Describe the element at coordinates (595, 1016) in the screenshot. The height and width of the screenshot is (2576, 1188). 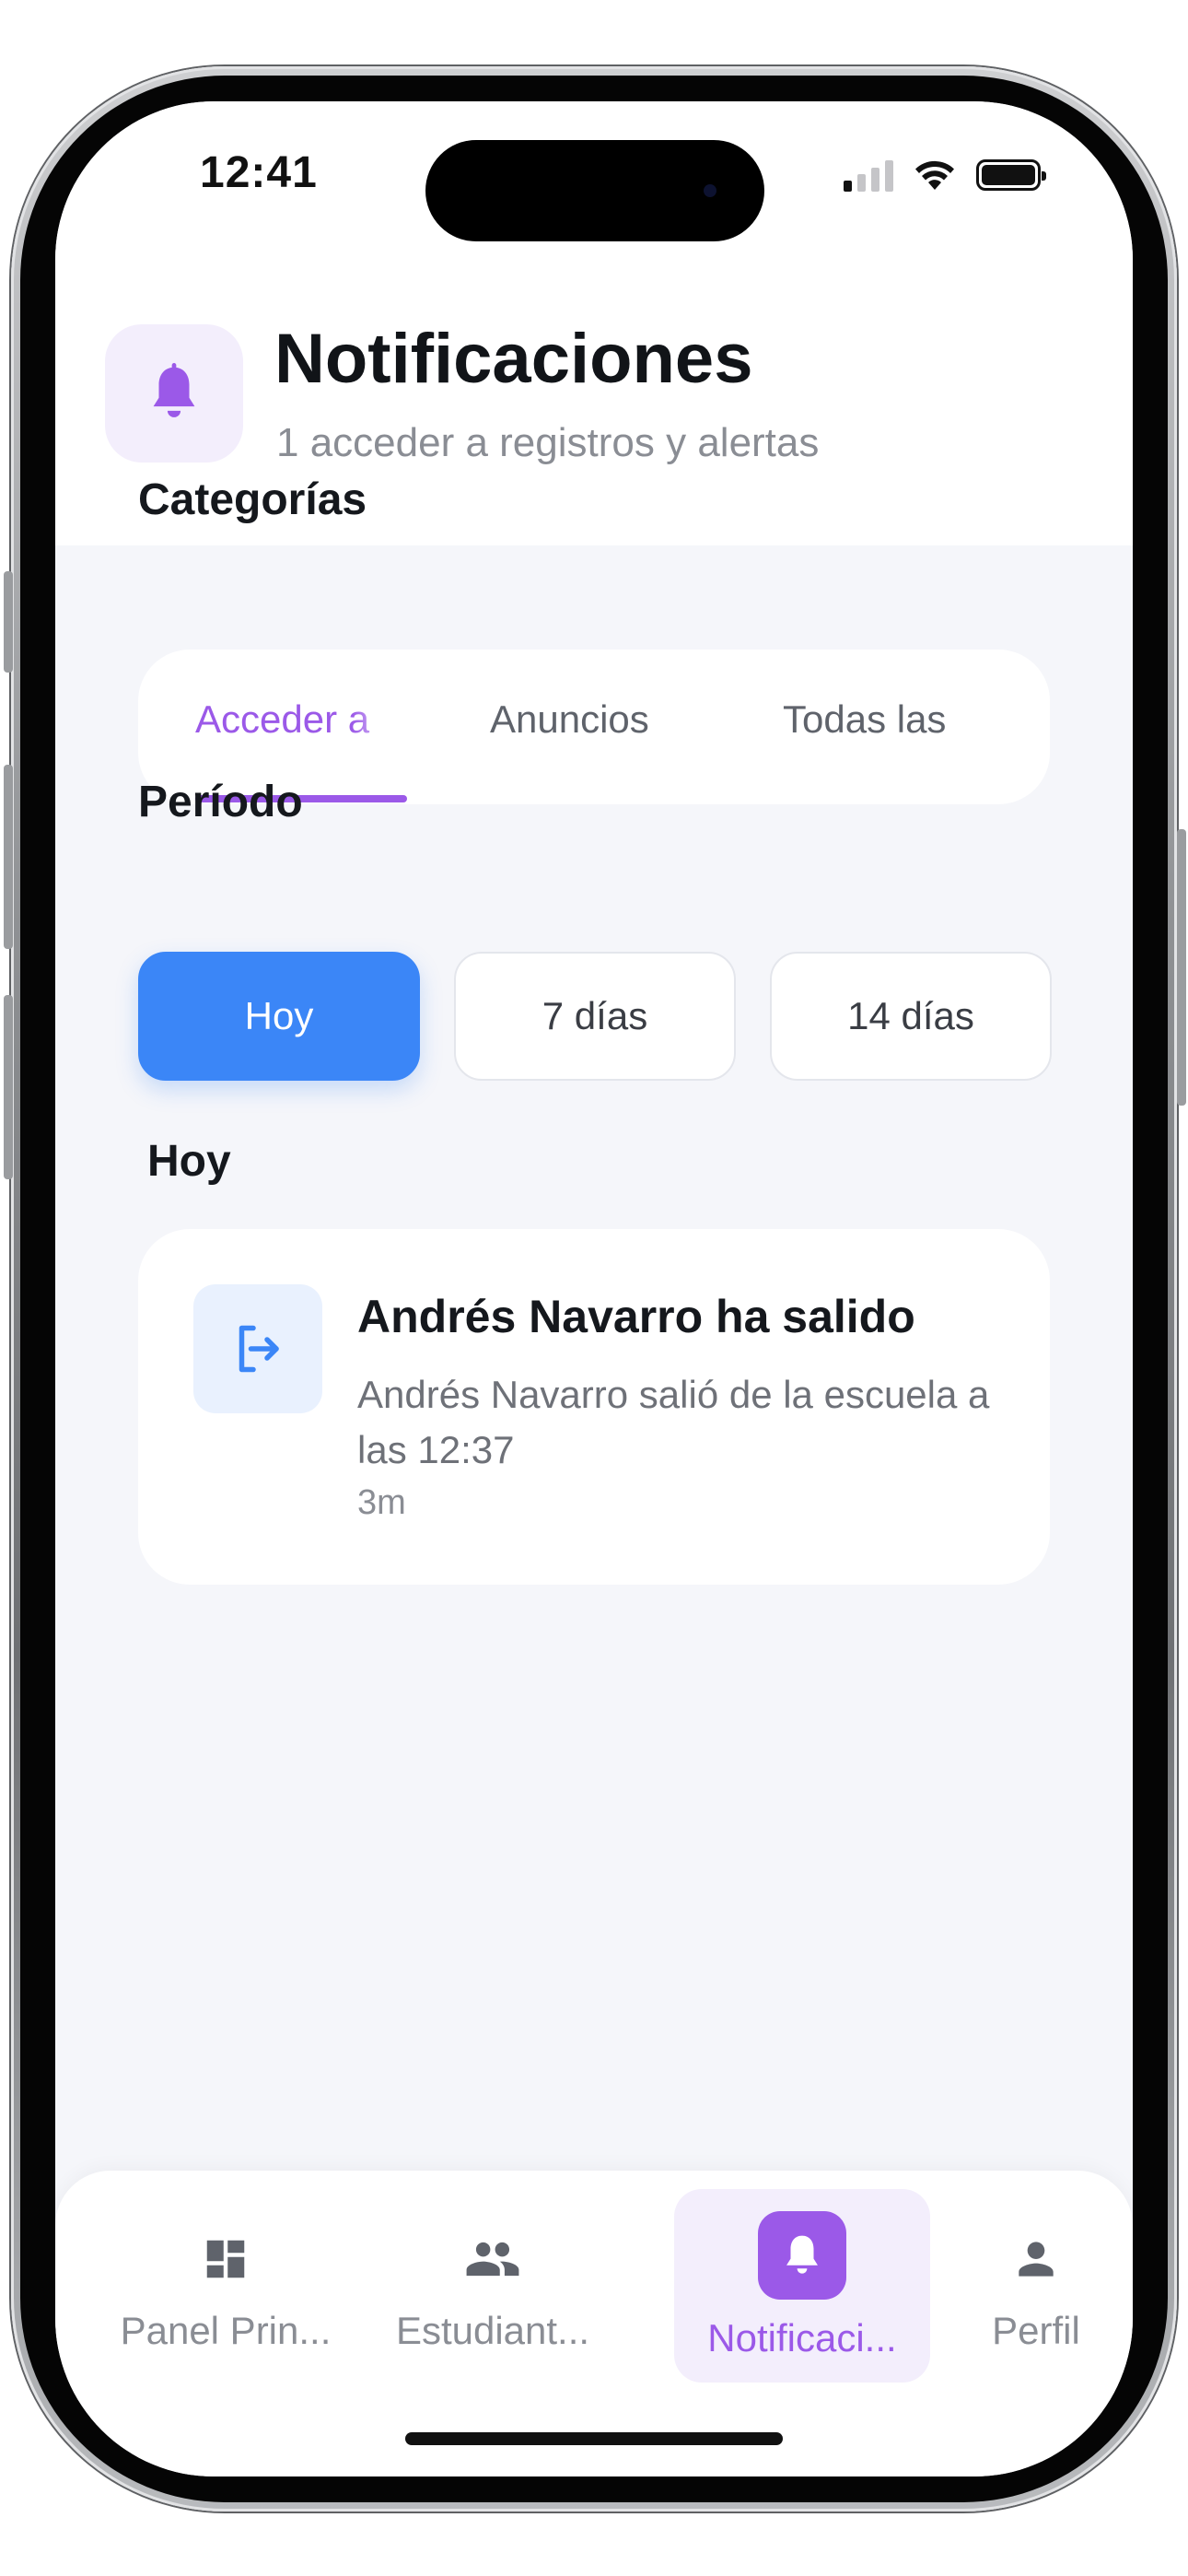
I see `period-7-days-button: 7 días` at that location.